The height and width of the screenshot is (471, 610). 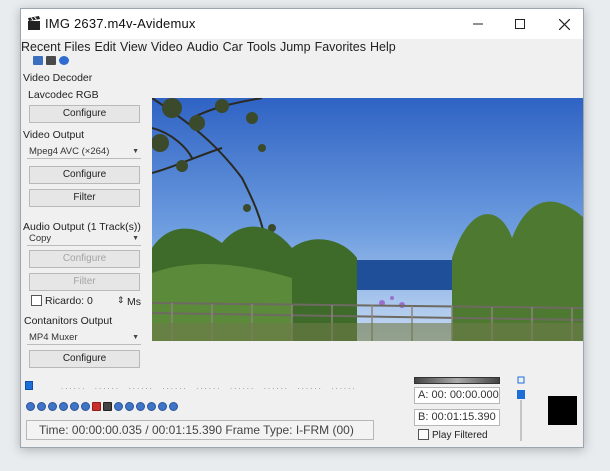 What do you see at coordinates (423, 395) in the screenshot?
I see `marker-a-label: A:` at bounding box center [423, 395].